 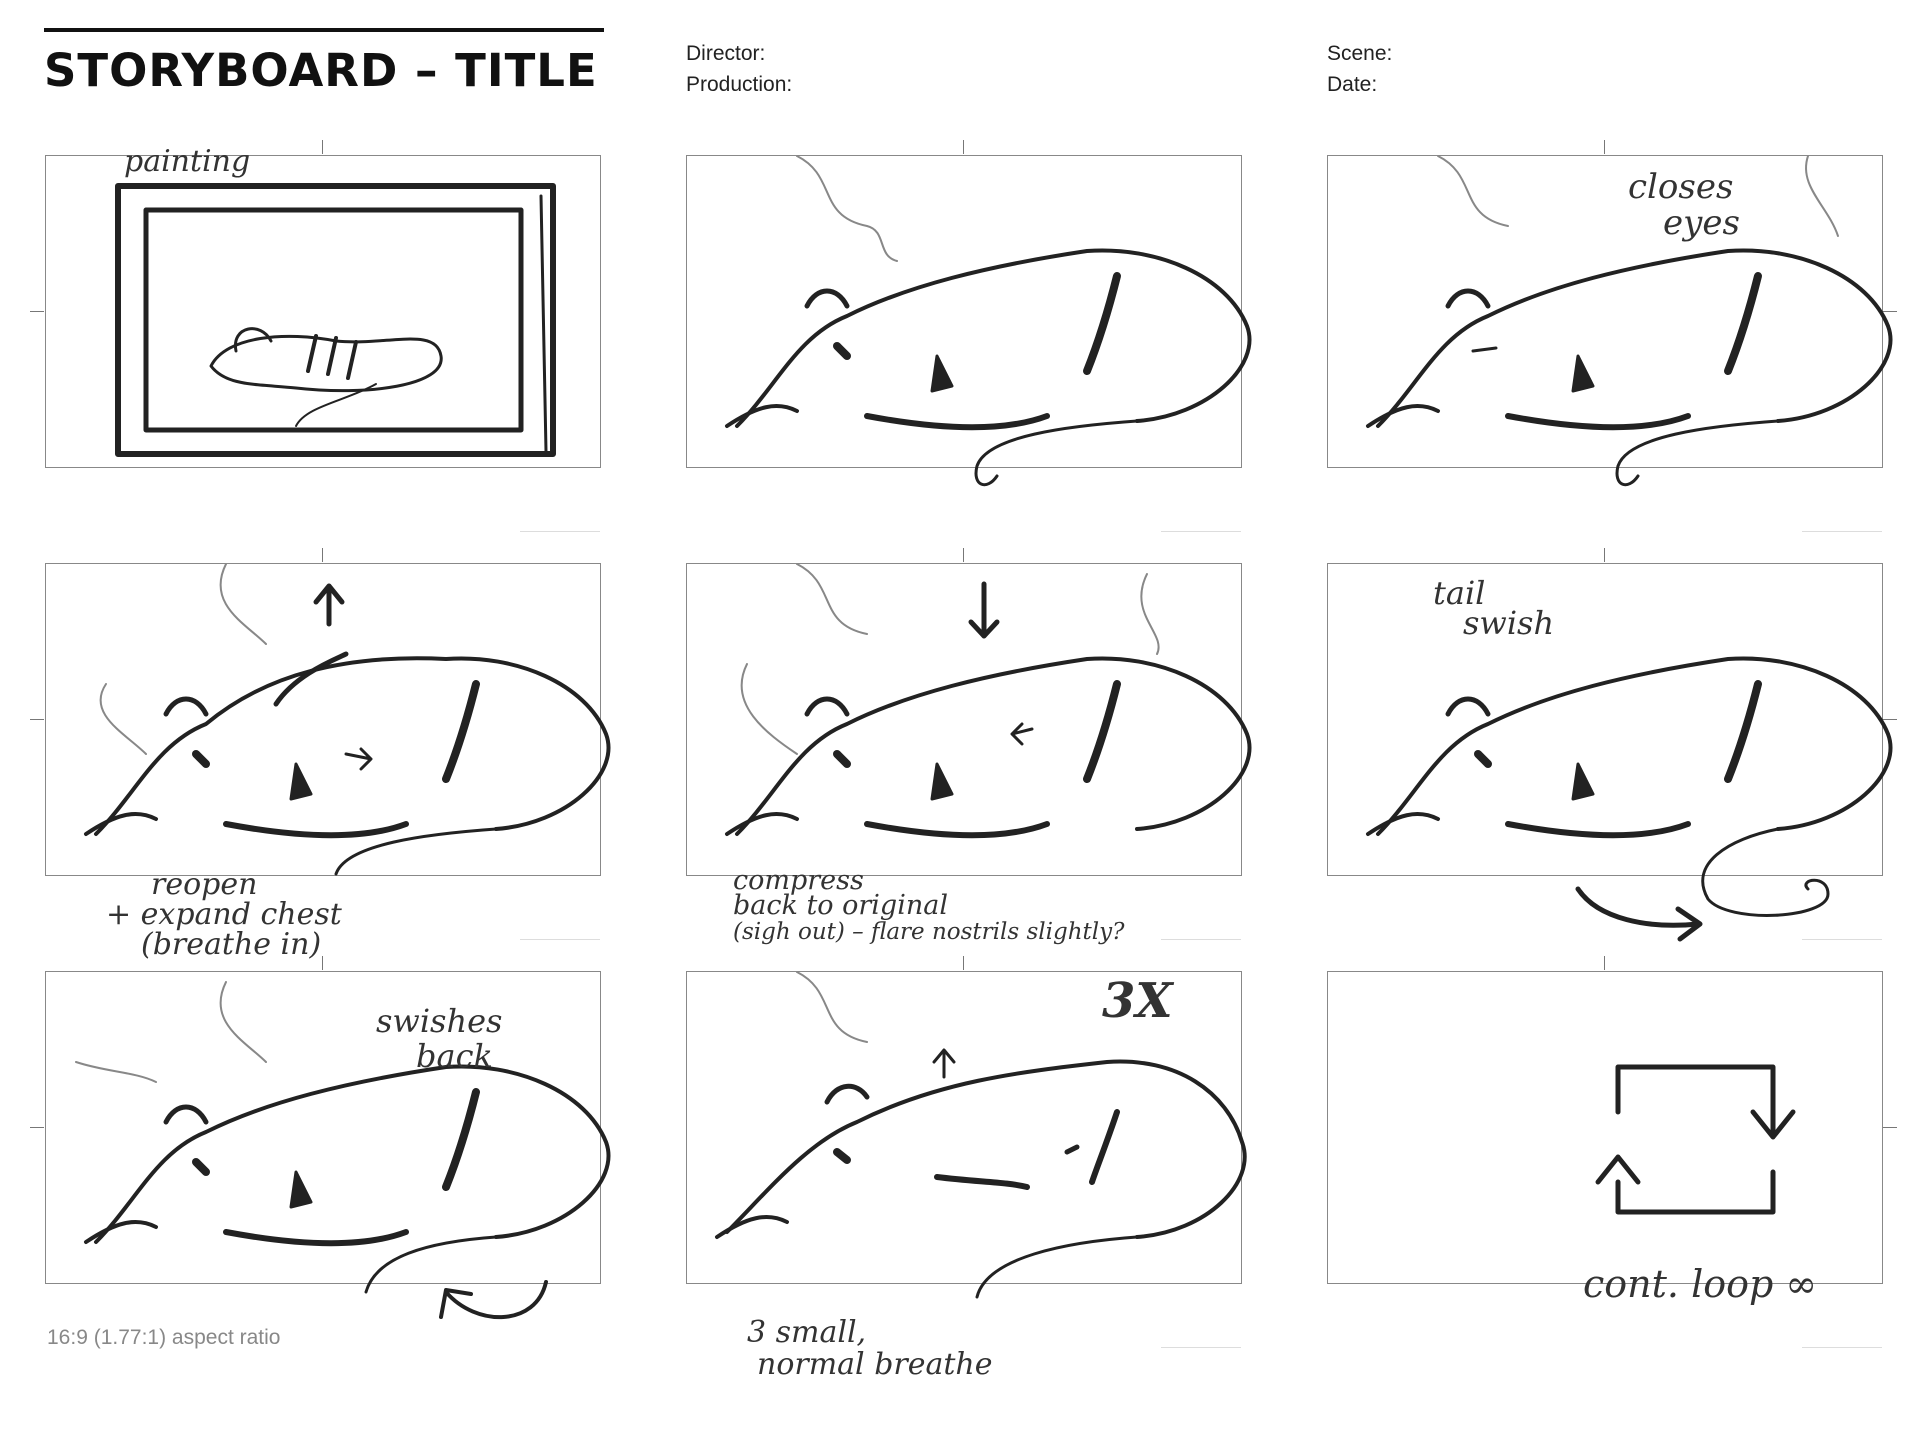 I want to click on panel-6-note-2: swish, so click(x=1508, y=623).